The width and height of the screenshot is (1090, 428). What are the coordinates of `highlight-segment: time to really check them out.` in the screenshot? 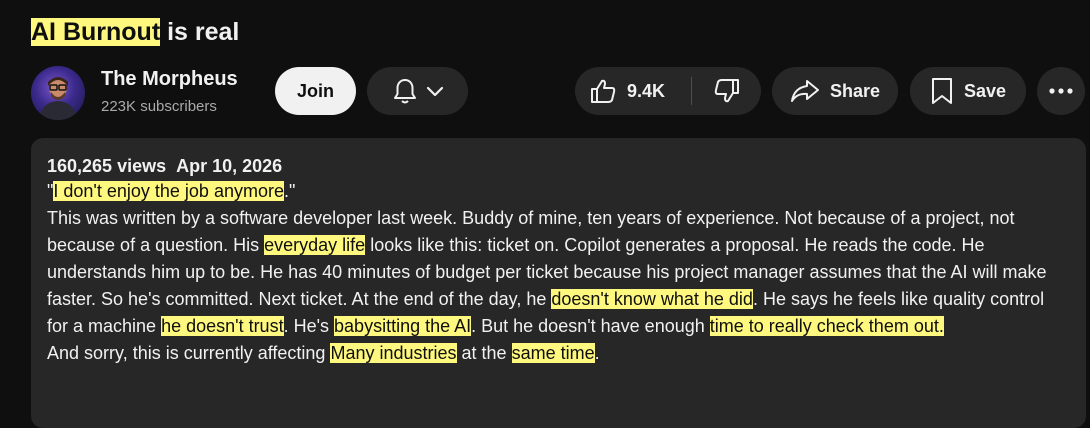 It's located at (826, 326).